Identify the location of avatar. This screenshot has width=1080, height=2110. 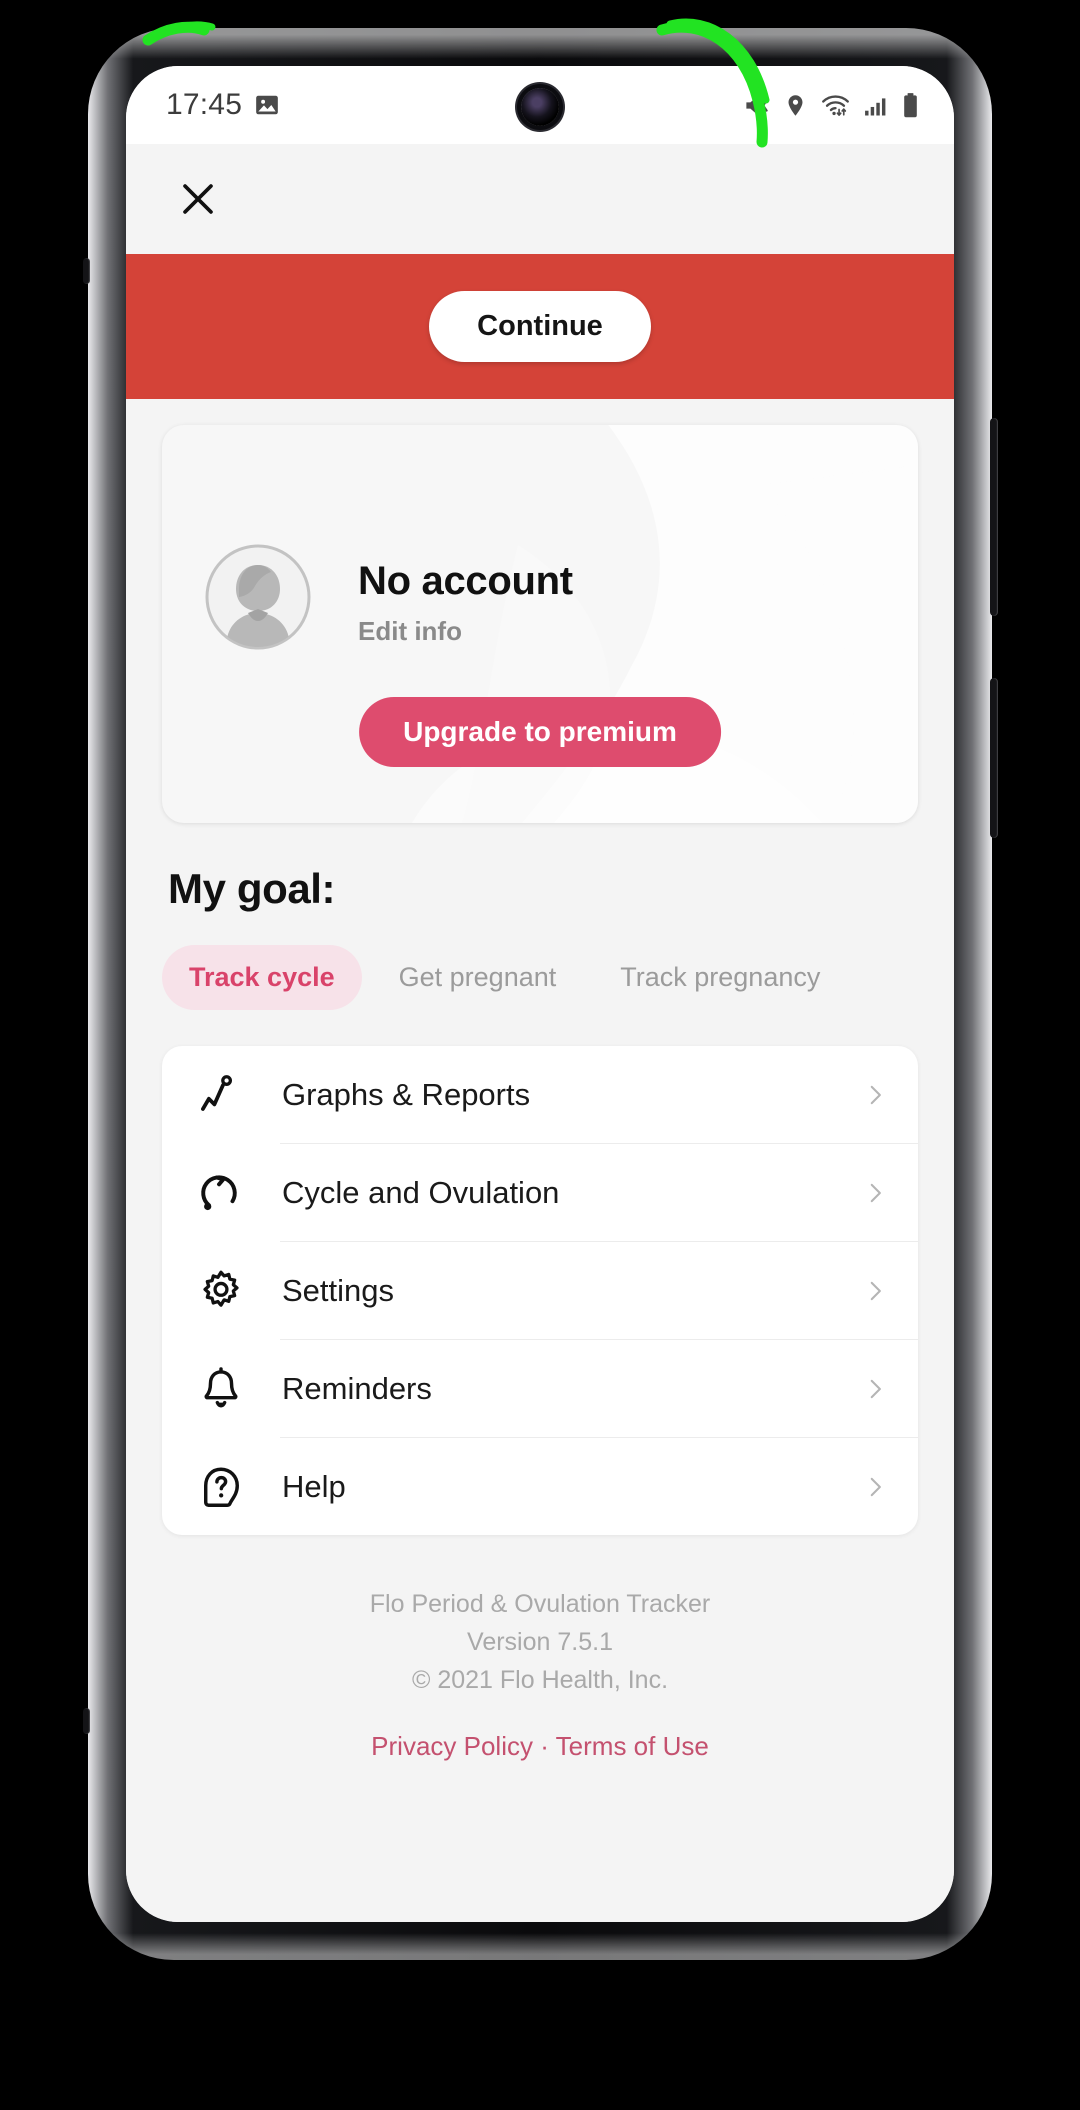
(258, 599).